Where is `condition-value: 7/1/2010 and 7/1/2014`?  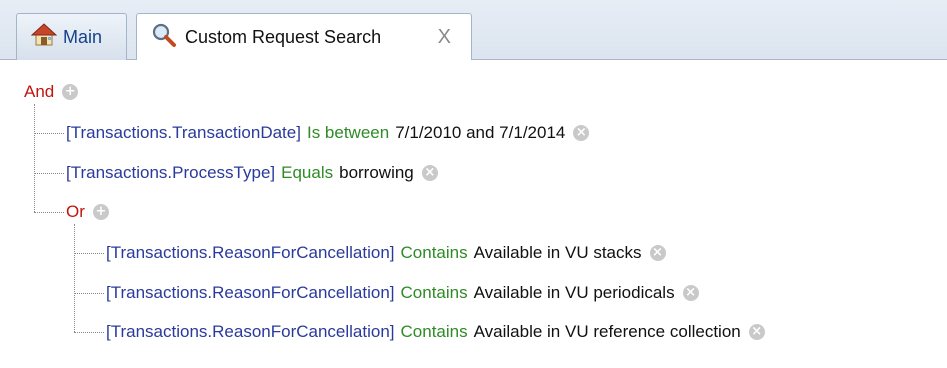
condition-value: 7/1/2010 and 7/1/2014 is located at coordinates (480, 133).